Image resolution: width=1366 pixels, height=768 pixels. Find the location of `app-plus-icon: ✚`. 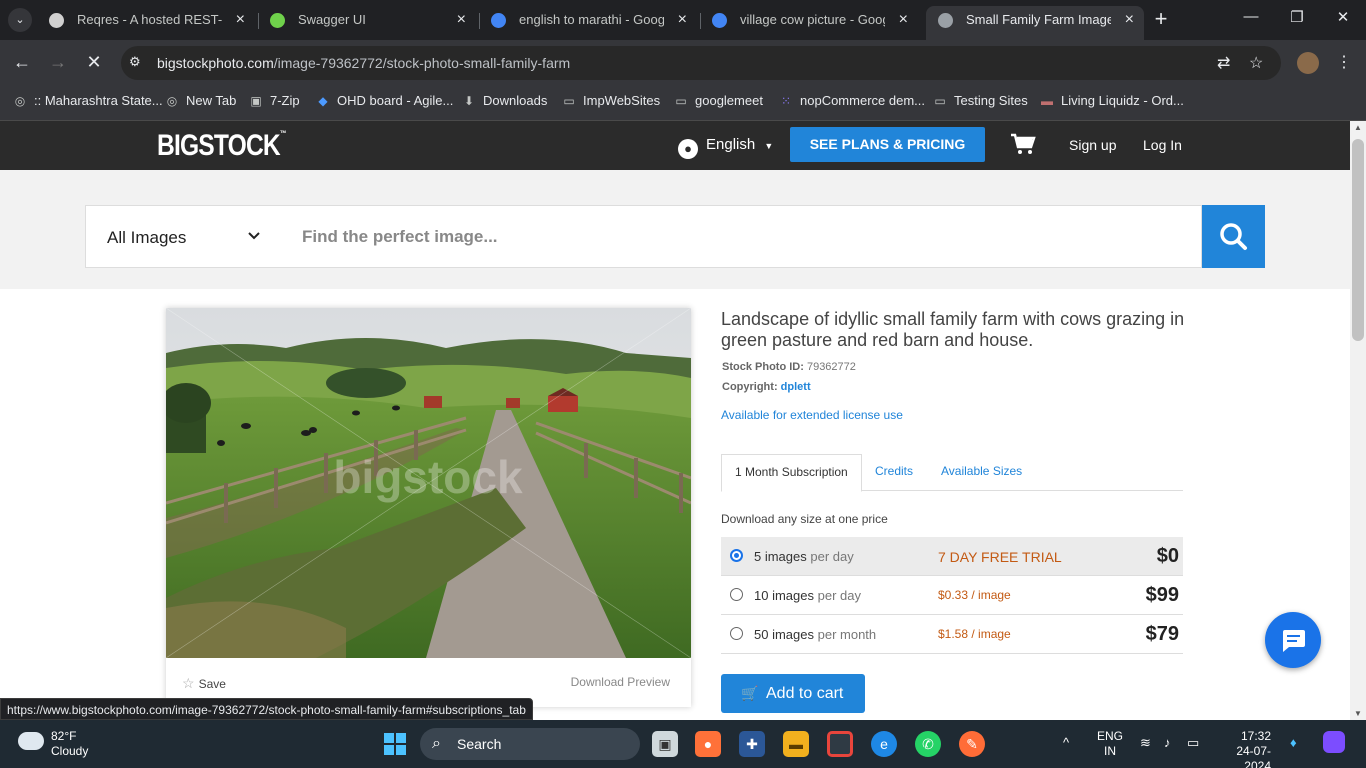

app-plus-icon: ✚ is located at coordinates (752, 744).